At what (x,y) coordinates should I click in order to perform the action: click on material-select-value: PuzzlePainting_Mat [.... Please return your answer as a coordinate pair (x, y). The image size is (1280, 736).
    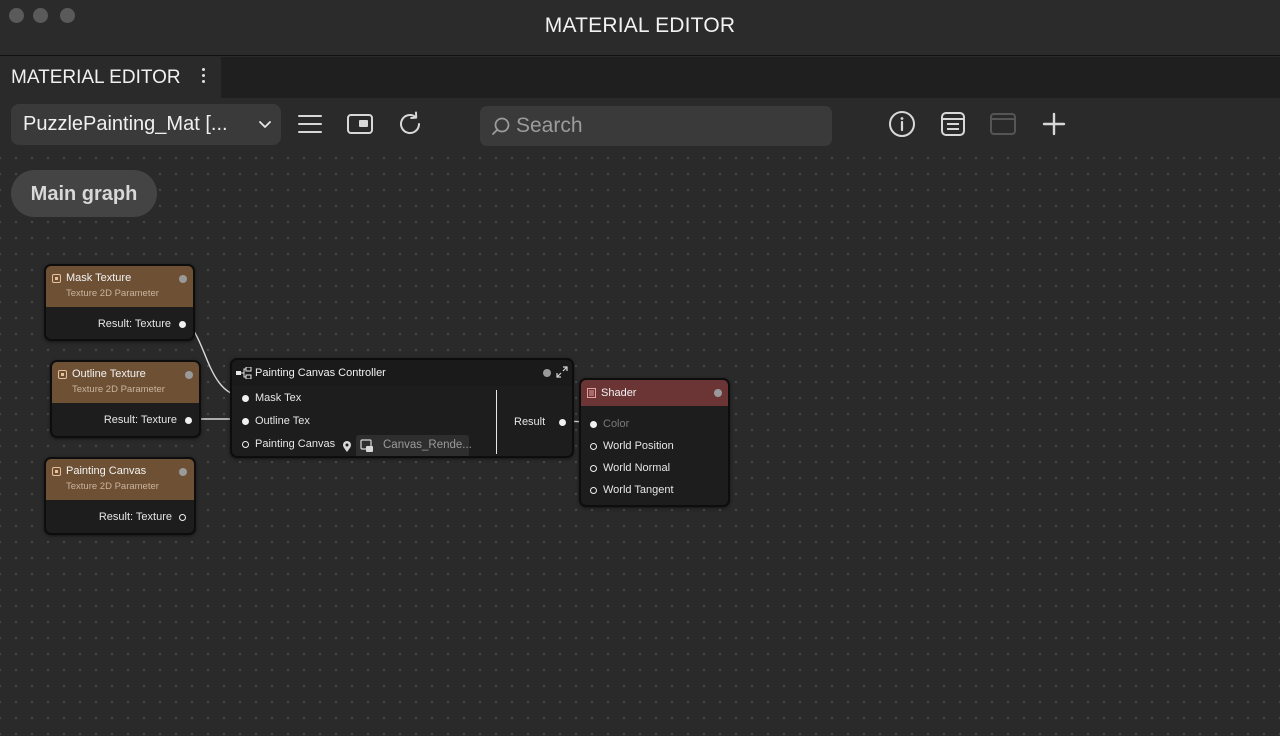
    Looking at the image, I should click on (125, 124).